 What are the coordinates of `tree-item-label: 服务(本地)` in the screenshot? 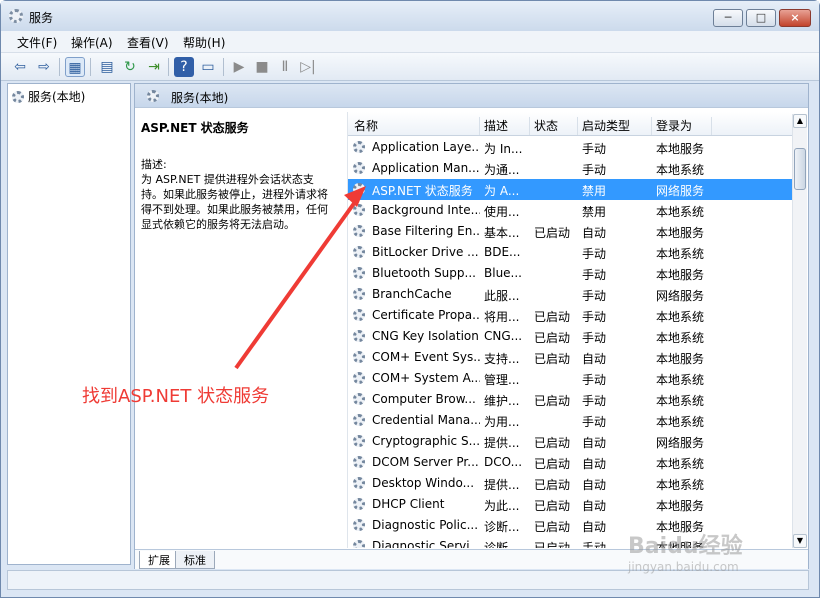 It's located at (57, 97).